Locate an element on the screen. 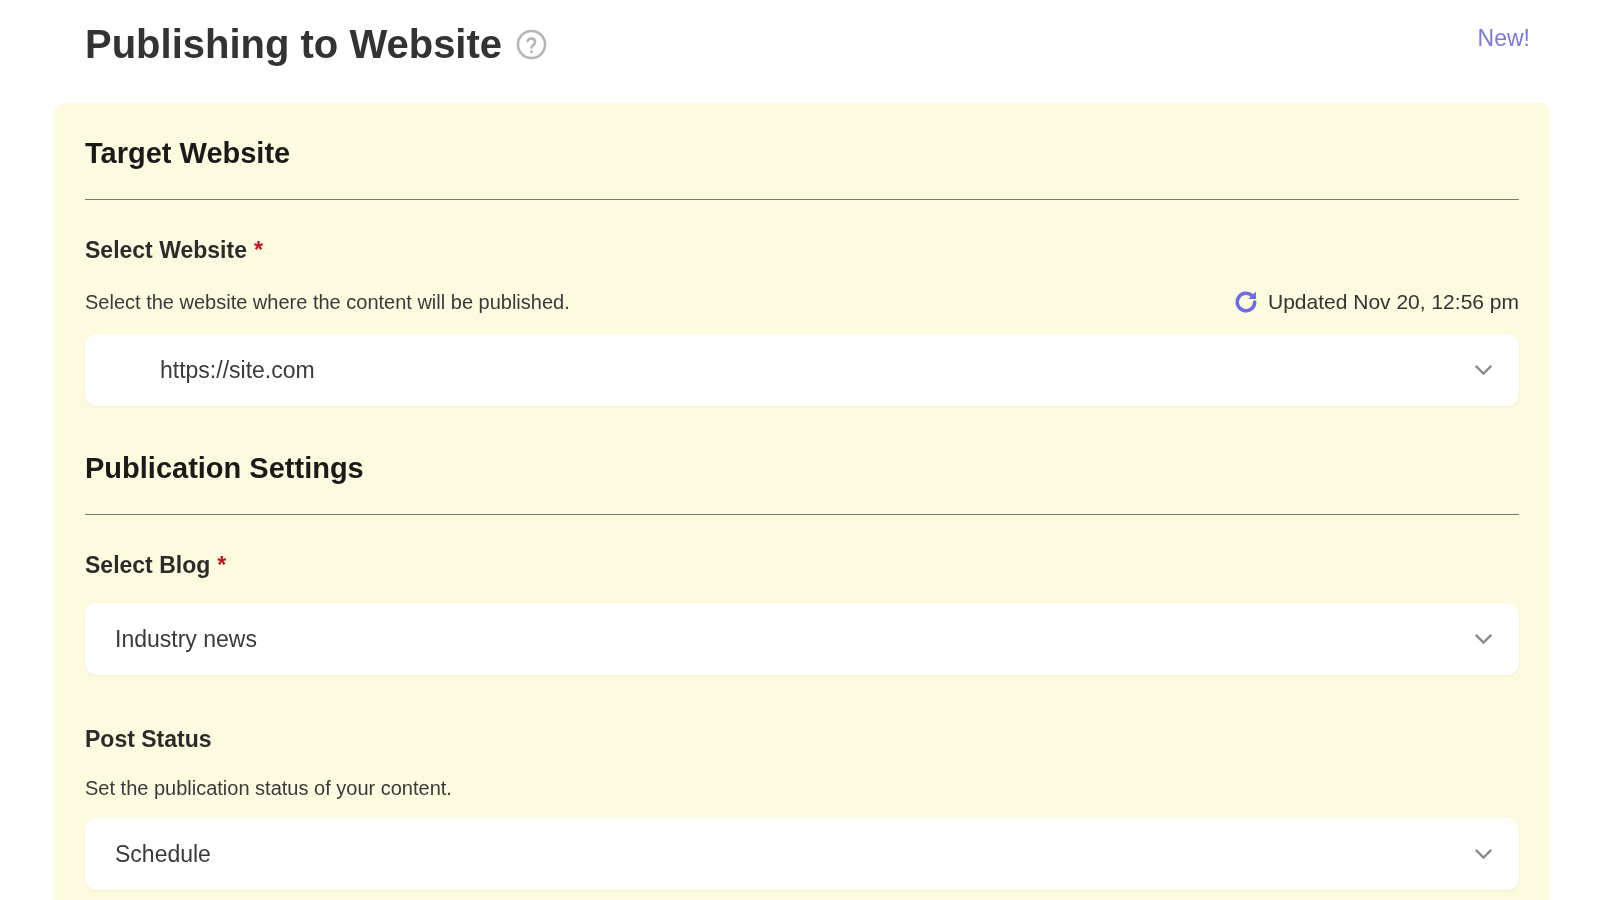 This screenshot has width=1600, height=900. section-heading: Target Website is located at coordinates (188, 153).